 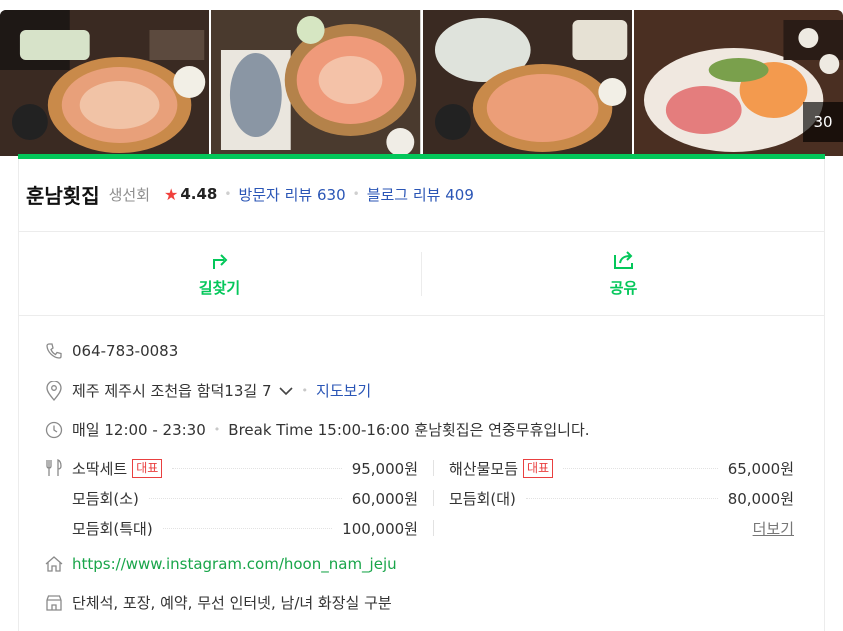 I want to click on facilities-text: 단체석, 포장, 예약, 무선 인터넷, 남/녀 화장실 구분, so click(x=232, y=603).